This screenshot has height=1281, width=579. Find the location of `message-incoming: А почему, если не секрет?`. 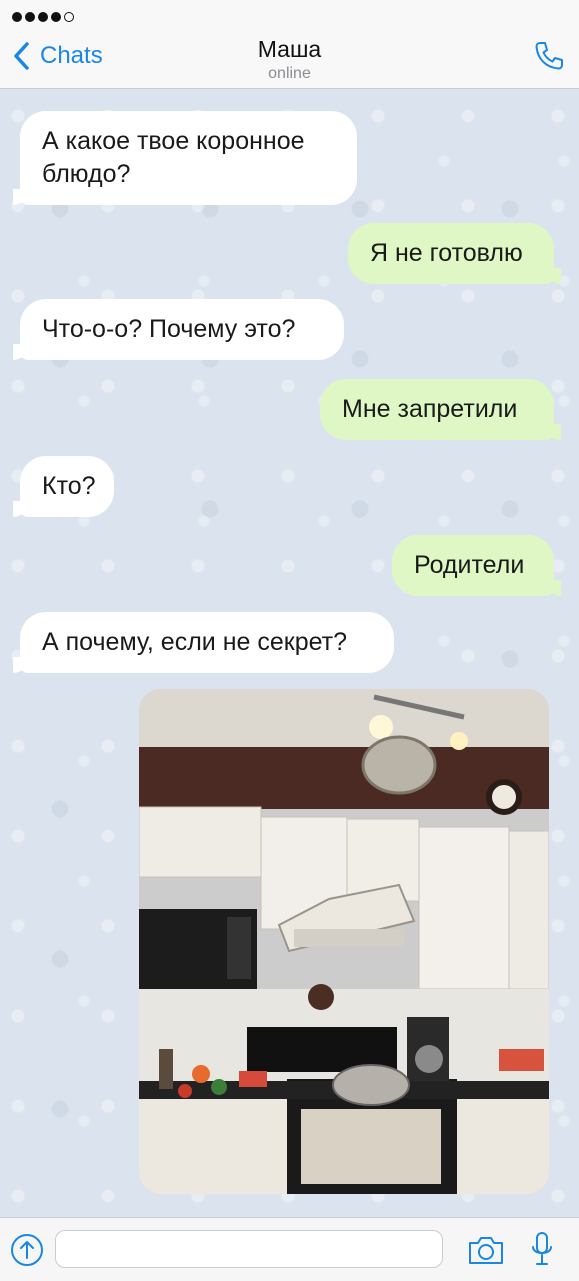

message-incoming: А почему, если не секрет? is located at coordinates (203, 642).